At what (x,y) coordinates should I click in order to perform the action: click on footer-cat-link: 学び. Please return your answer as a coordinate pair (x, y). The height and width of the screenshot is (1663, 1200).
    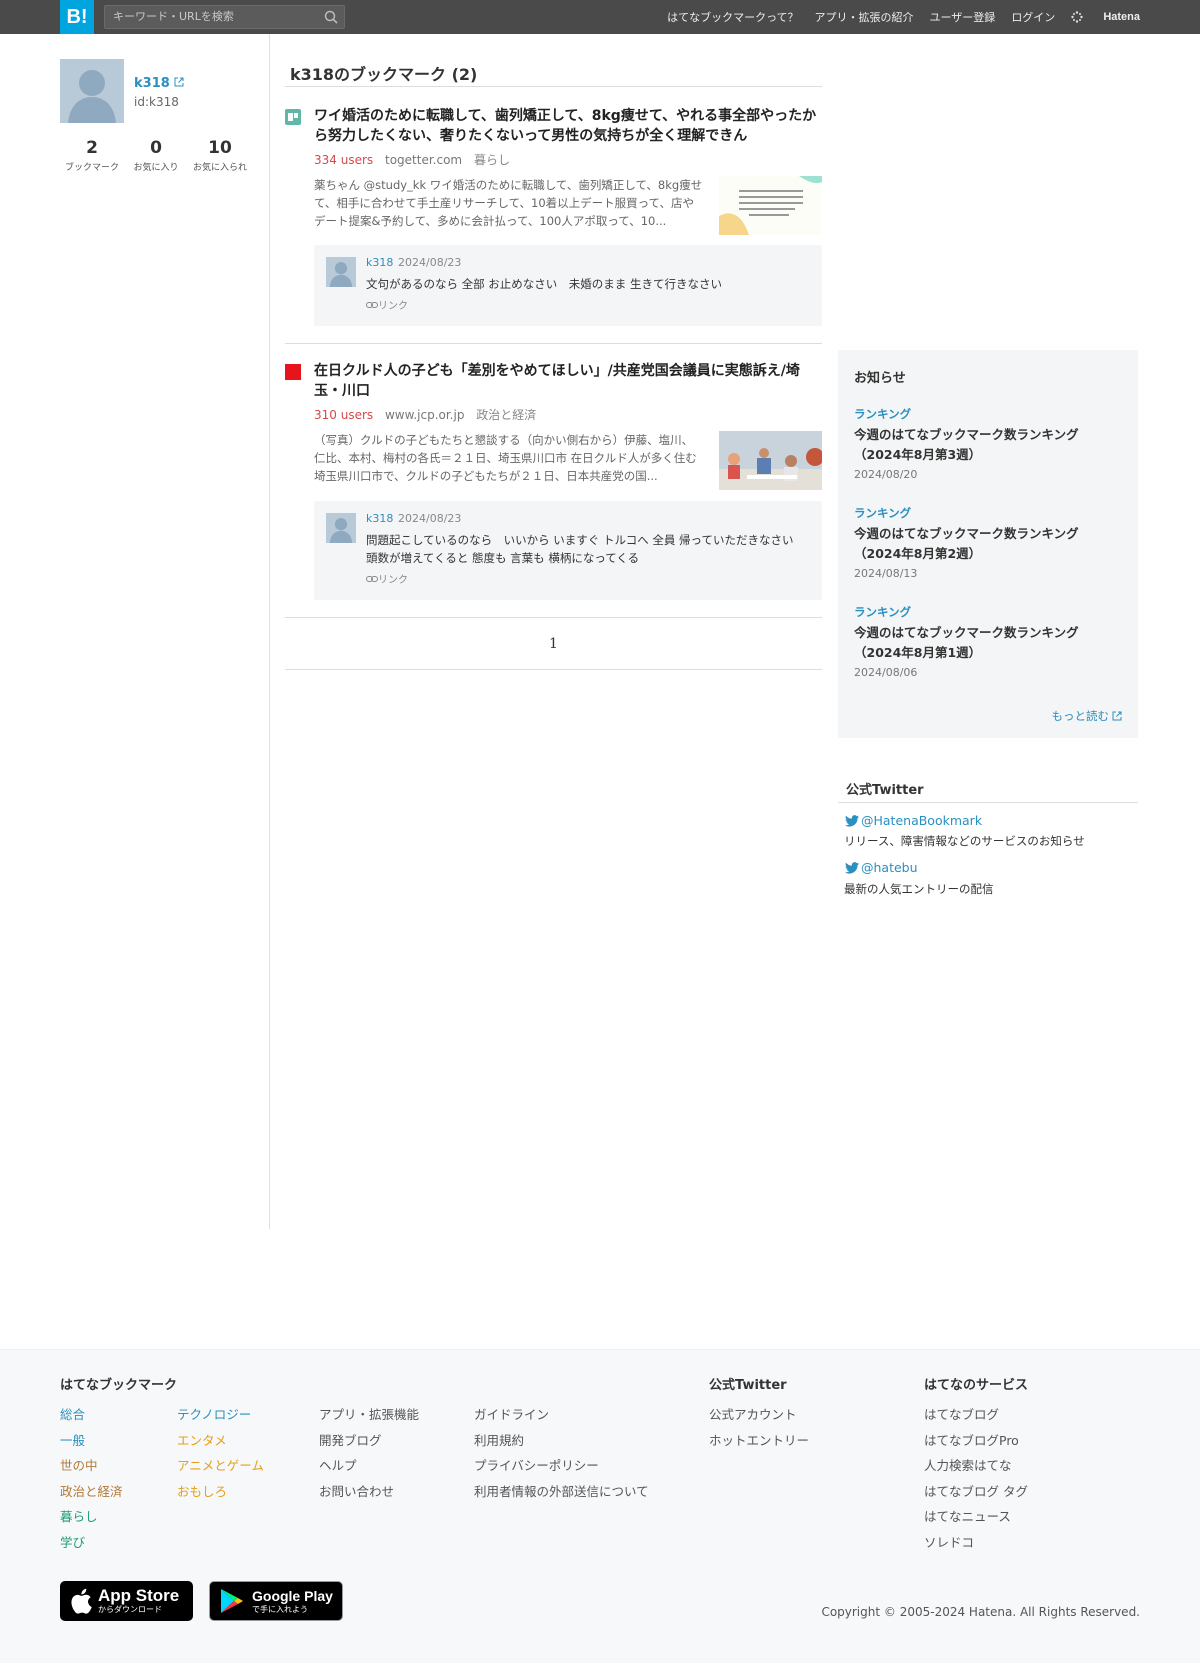
    Looking at the image, I should click on (91, 1547).